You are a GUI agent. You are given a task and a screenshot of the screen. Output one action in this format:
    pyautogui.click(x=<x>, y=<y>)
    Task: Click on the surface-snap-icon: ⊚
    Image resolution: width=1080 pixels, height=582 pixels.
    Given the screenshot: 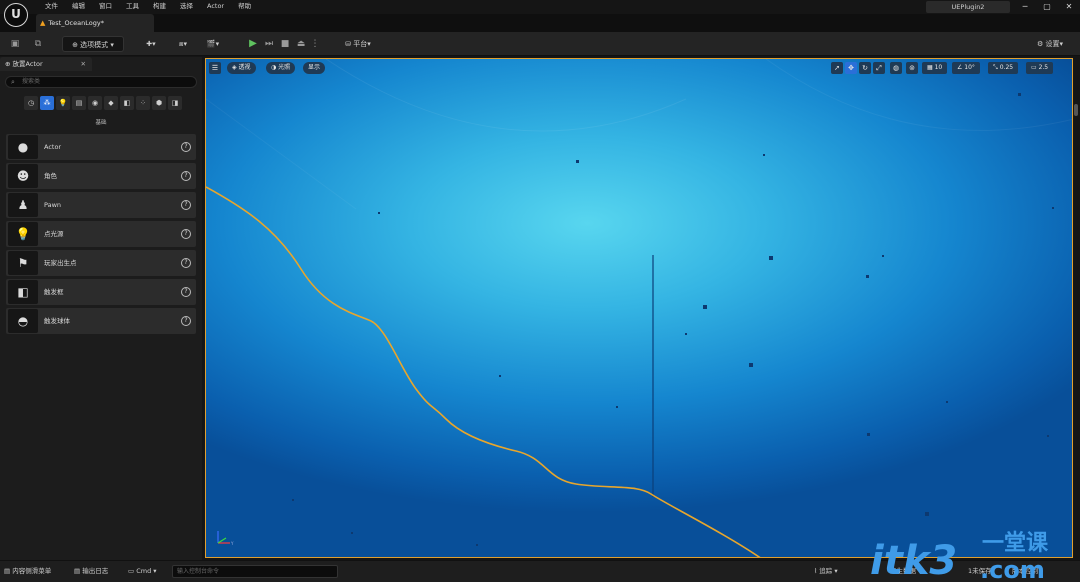 What is the action you would take?
    pyautogui.click(x=912, y=68)
    